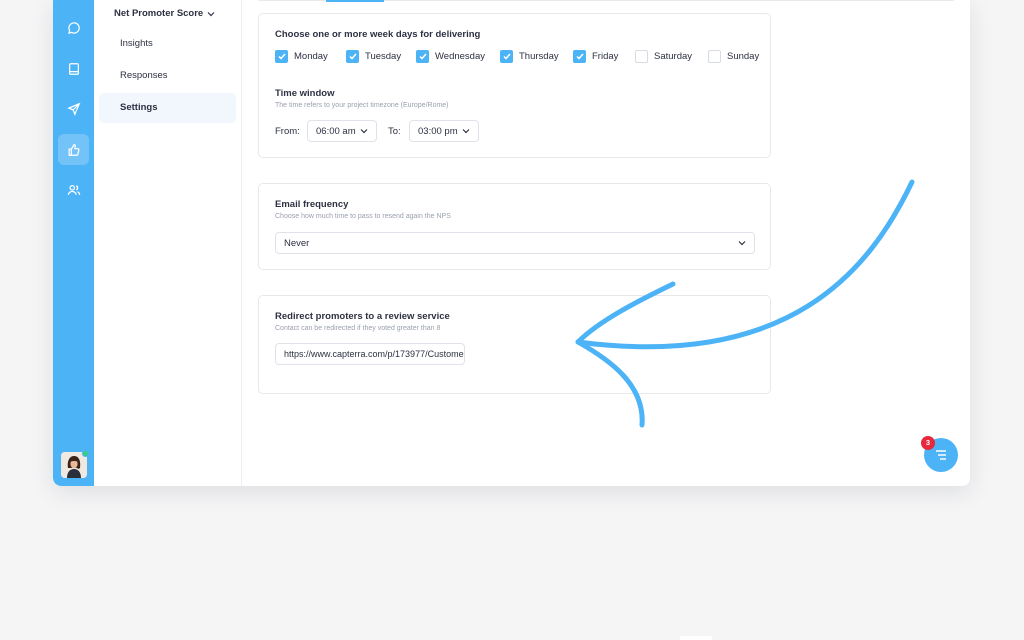 This screenshot has height=640, width=1024. Describe the element at coordinates (85, 453) in the screenshot. I see `online-status-dot` at that location.